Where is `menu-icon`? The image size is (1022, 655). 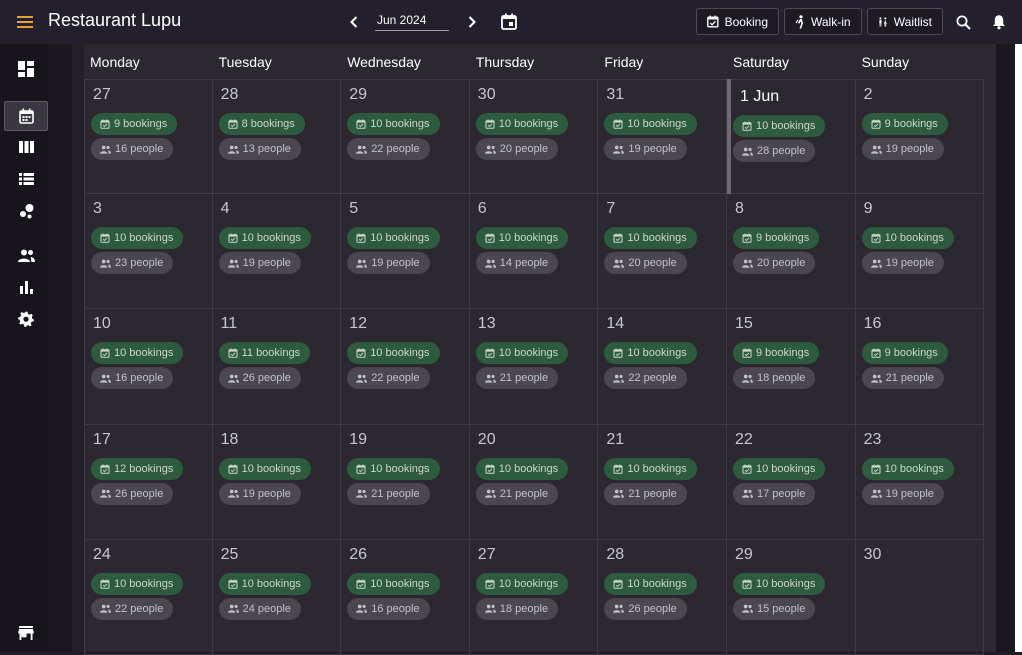 menu-icon is located at coordinates (25, 22).